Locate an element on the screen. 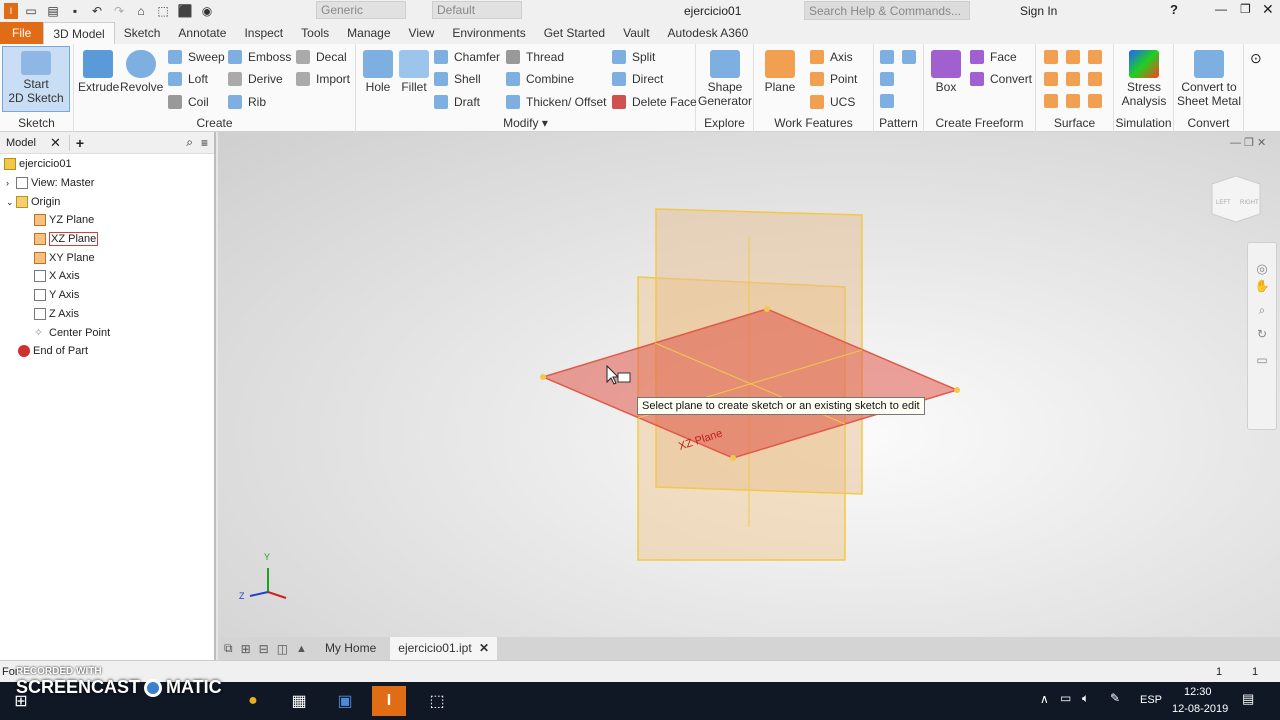 The image size is (1280, 720). tab-menu-icon: ▲ is located at coordinates (301, 649).